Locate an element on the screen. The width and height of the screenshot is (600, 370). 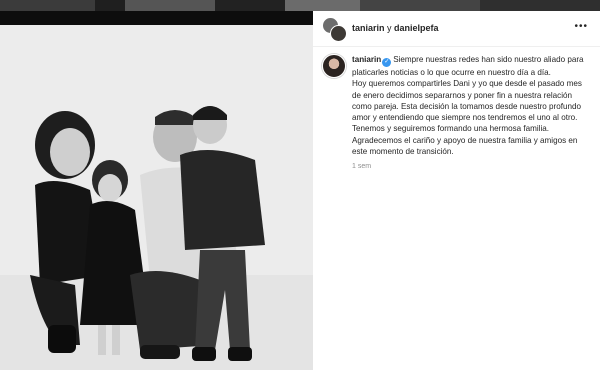
more-horizontal-icon: ••• is located at coordinates (581, 26).